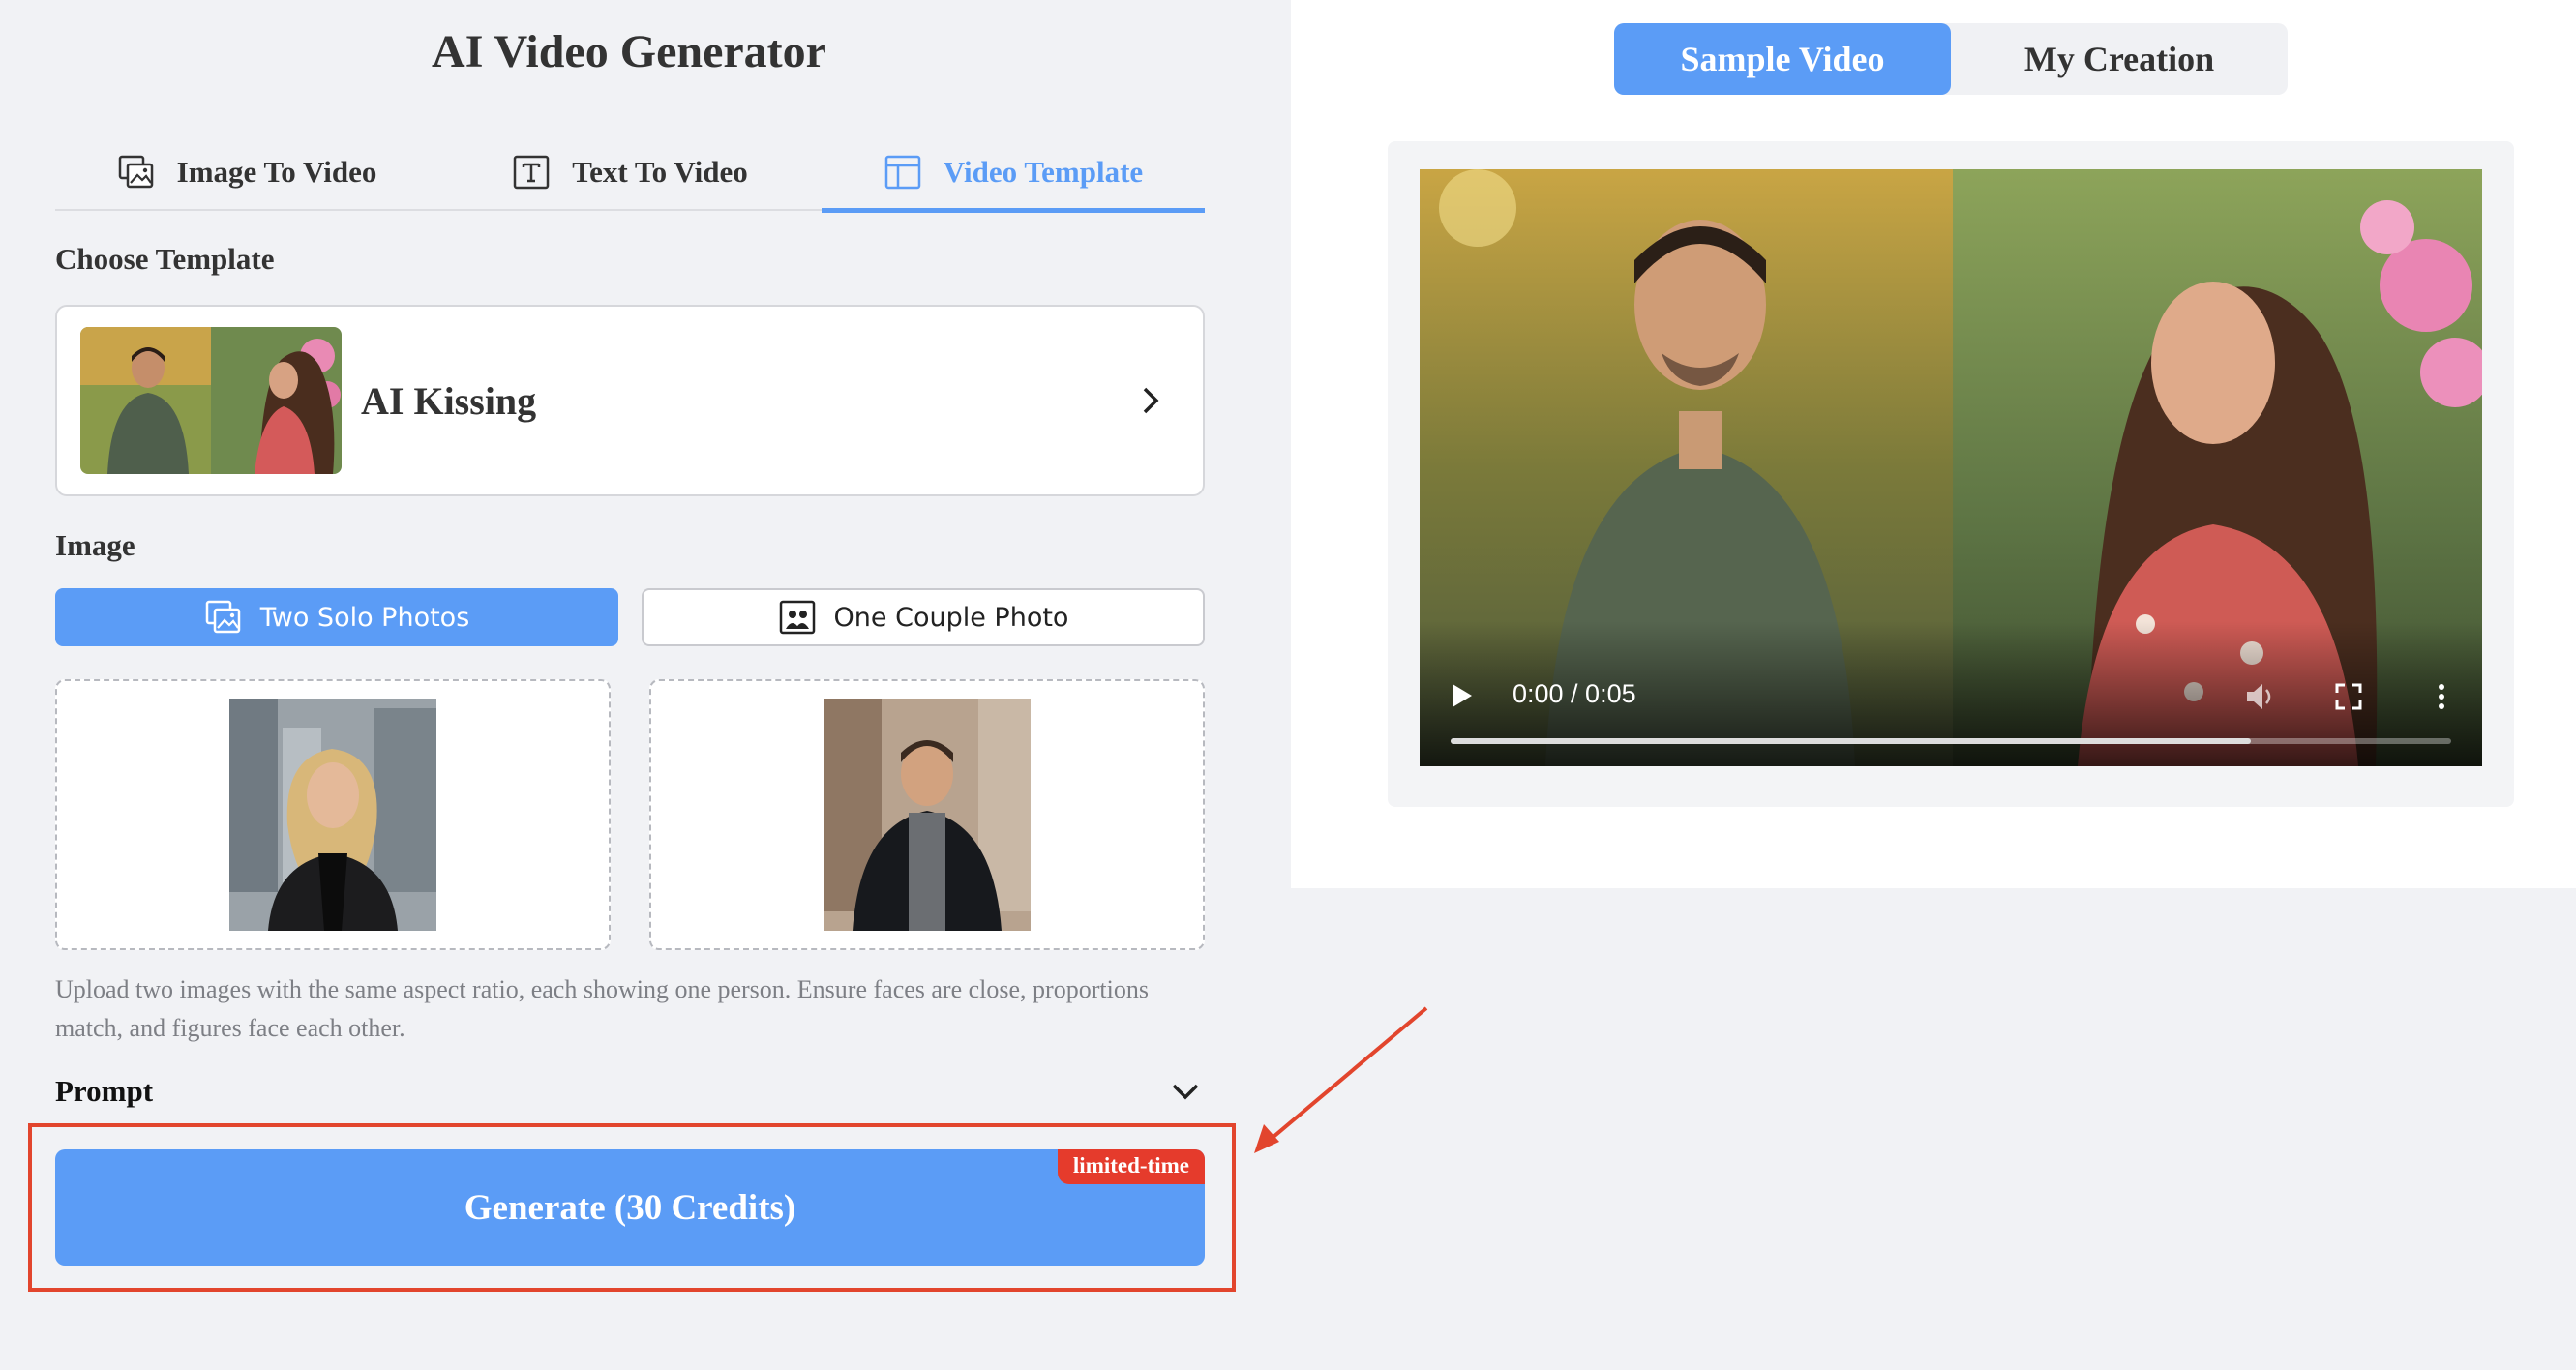  Describe the element at coordinates (211, 401) in the screenshot. I see `template-thumbnail` at that location.